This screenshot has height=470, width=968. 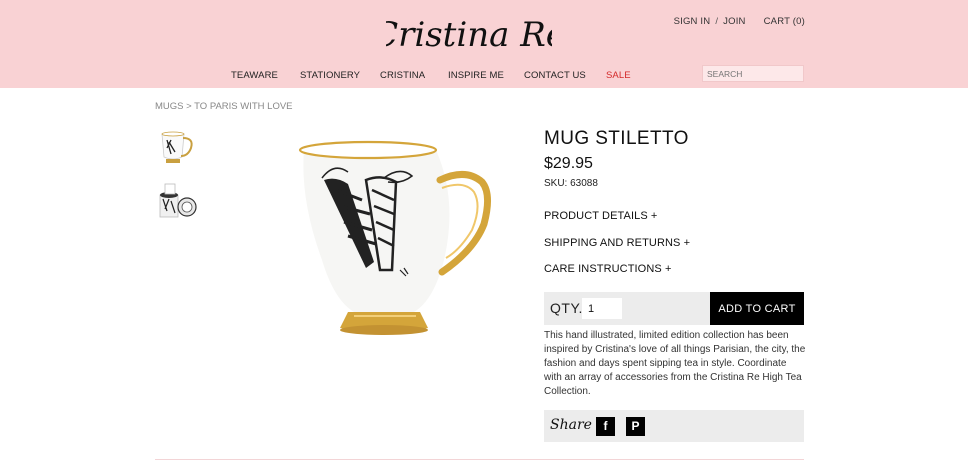 What do you see at coordinates (753, 73) in the screenshot?
I see `search-input` at bounding box center [753, 73].